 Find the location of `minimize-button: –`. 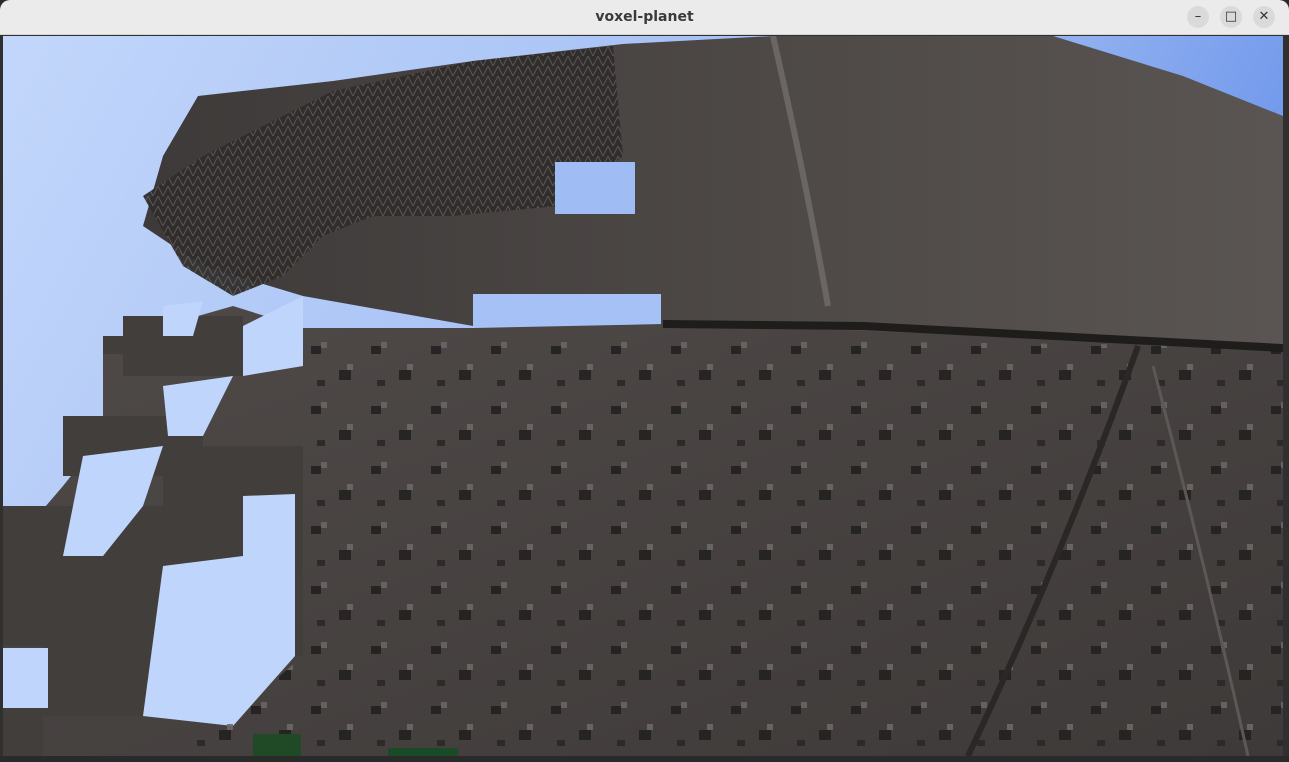

minimize-button: – is located at coordinates (1198, 17).